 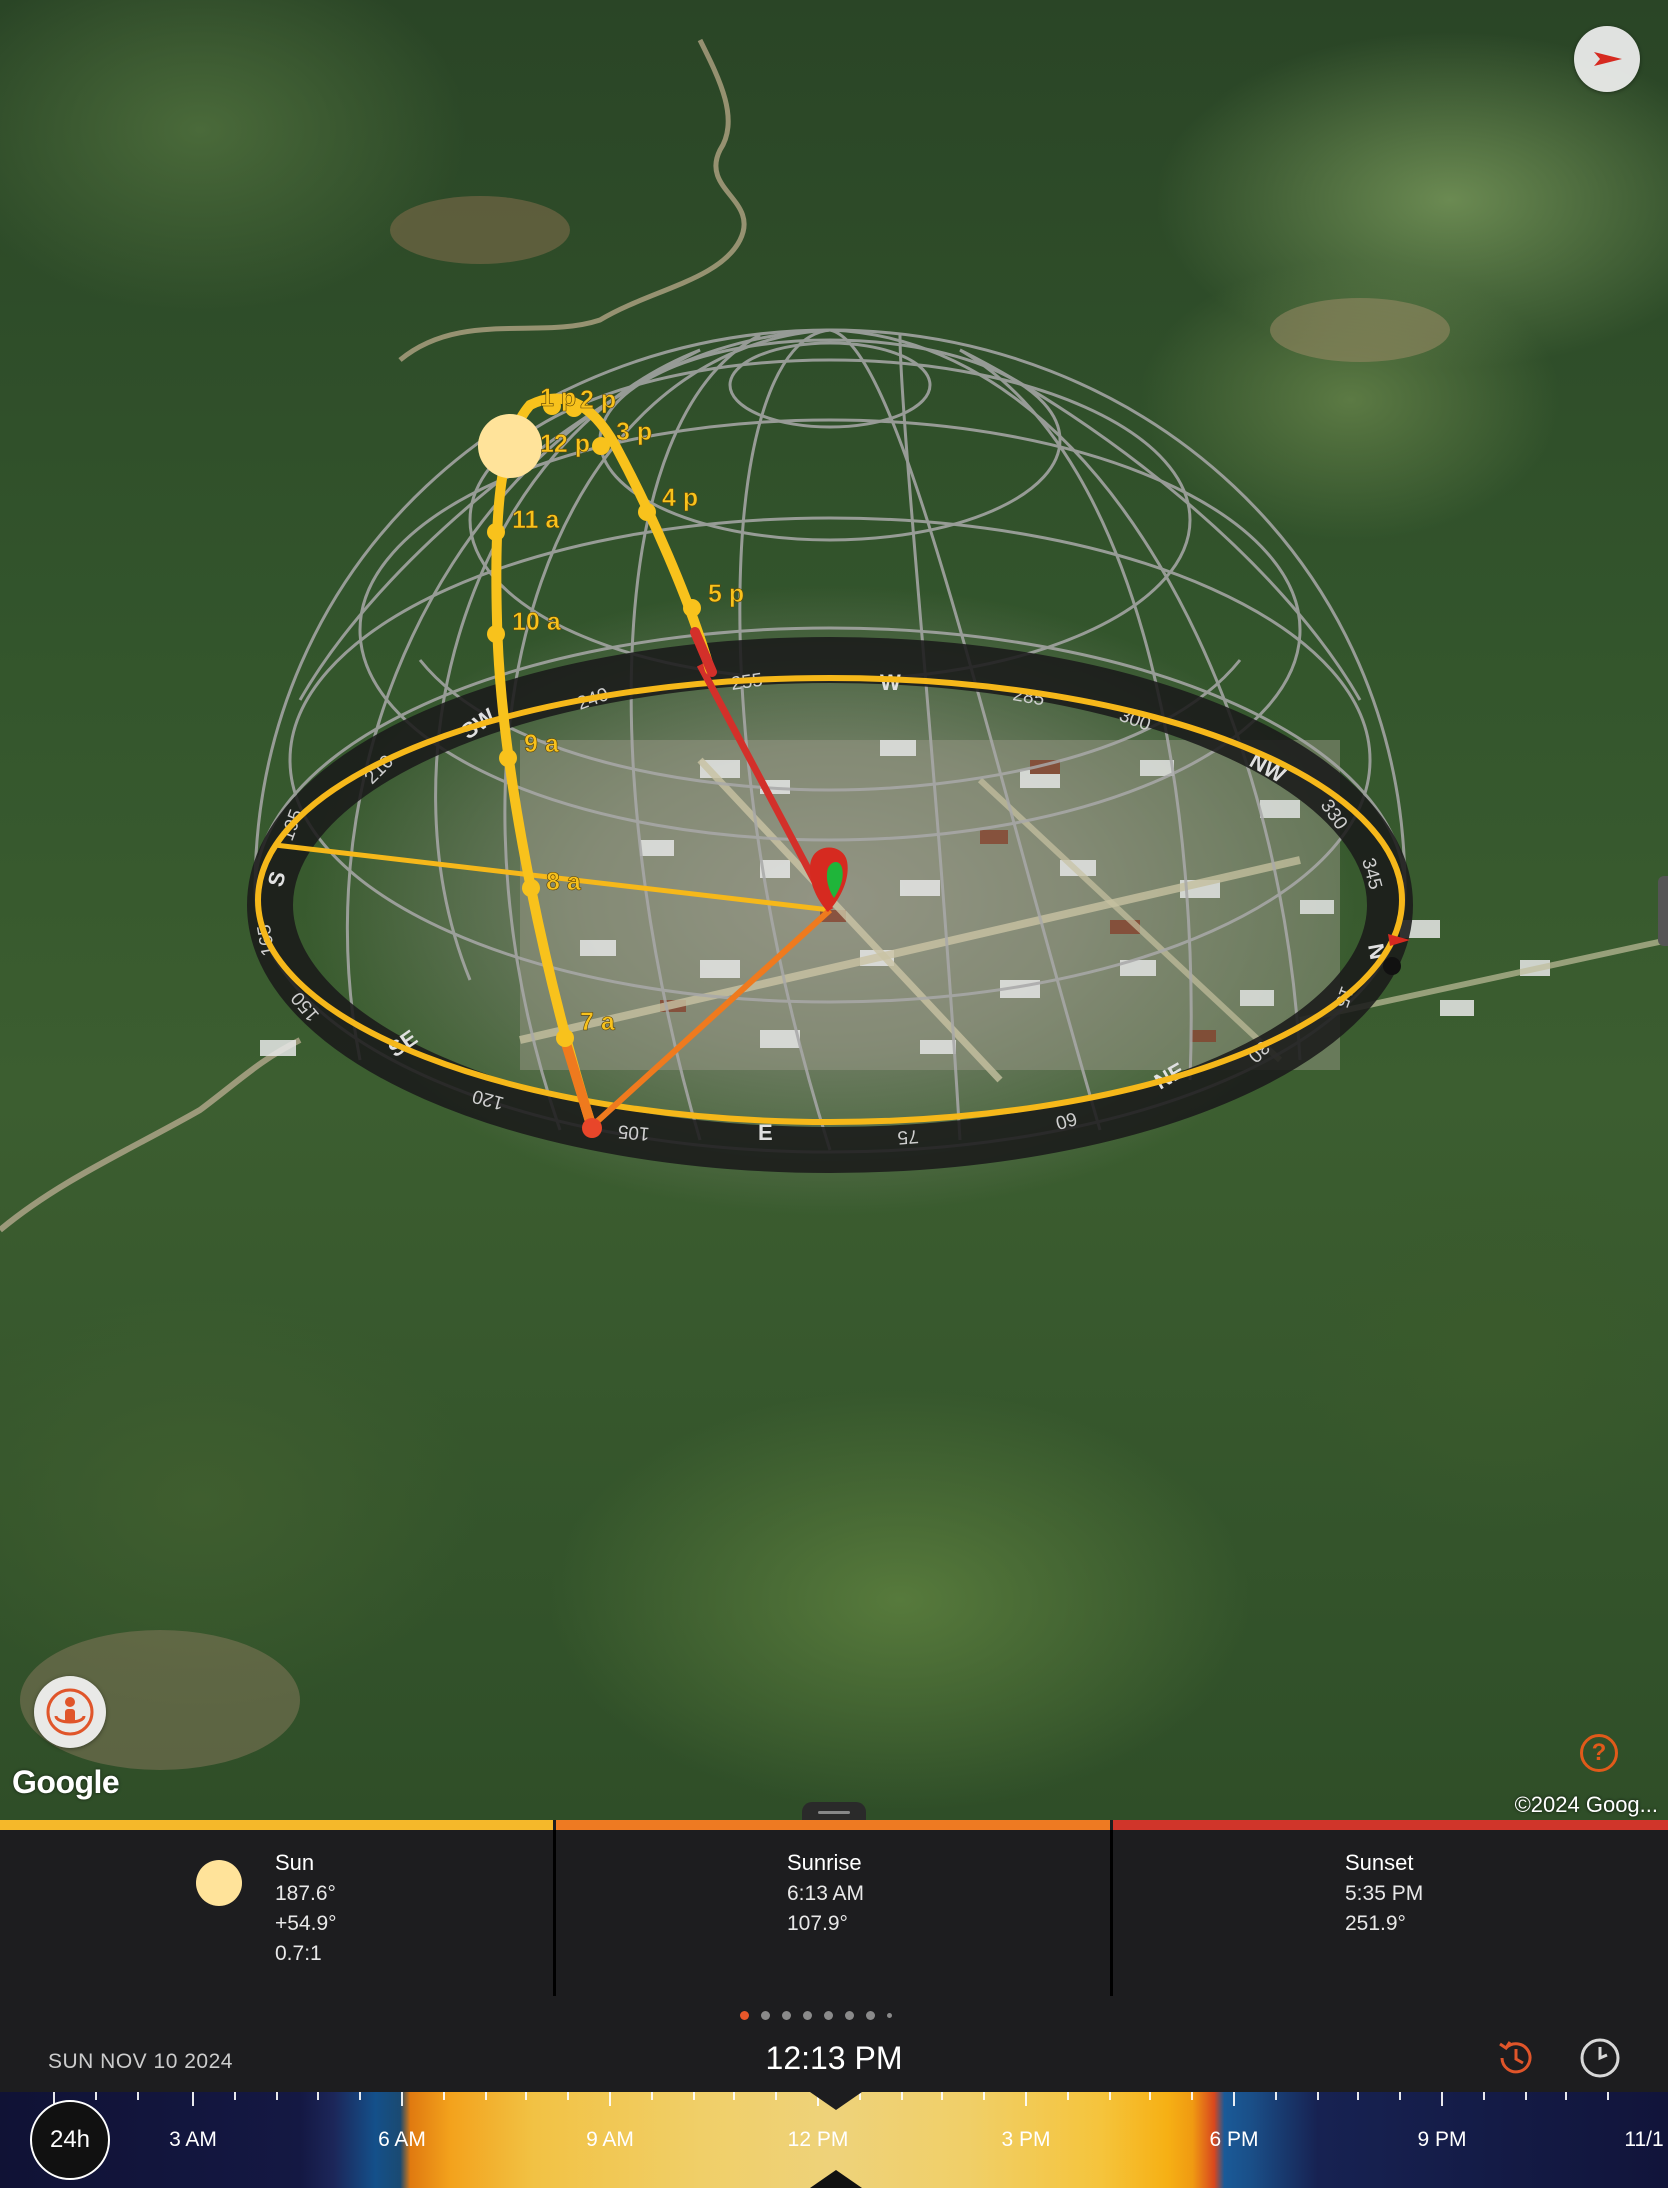 What do you see at coordinates (1644, 2139) in the screenshot?
I see `timeline-label: 11/1` at bounding box center [1644, 2139].